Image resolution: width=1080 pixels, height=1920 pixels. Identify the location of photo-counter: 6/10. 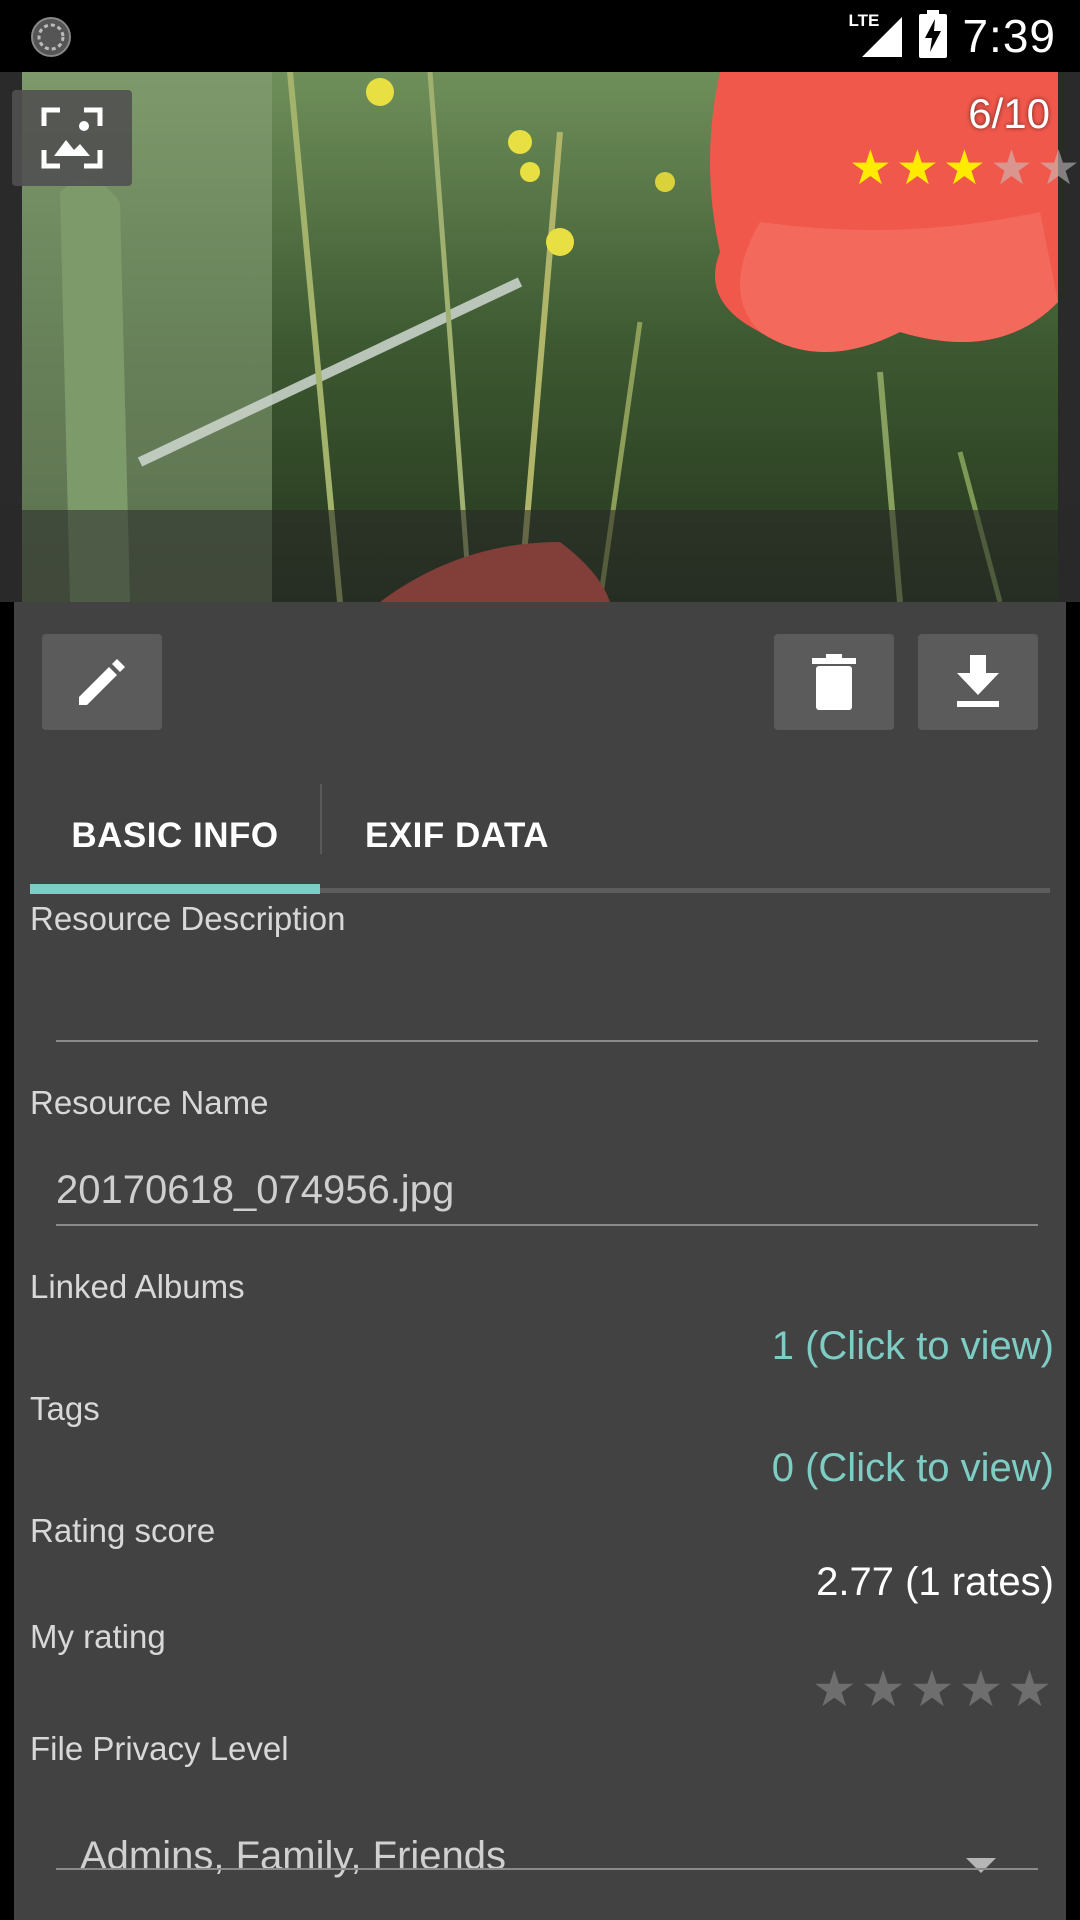
(1009, 113).